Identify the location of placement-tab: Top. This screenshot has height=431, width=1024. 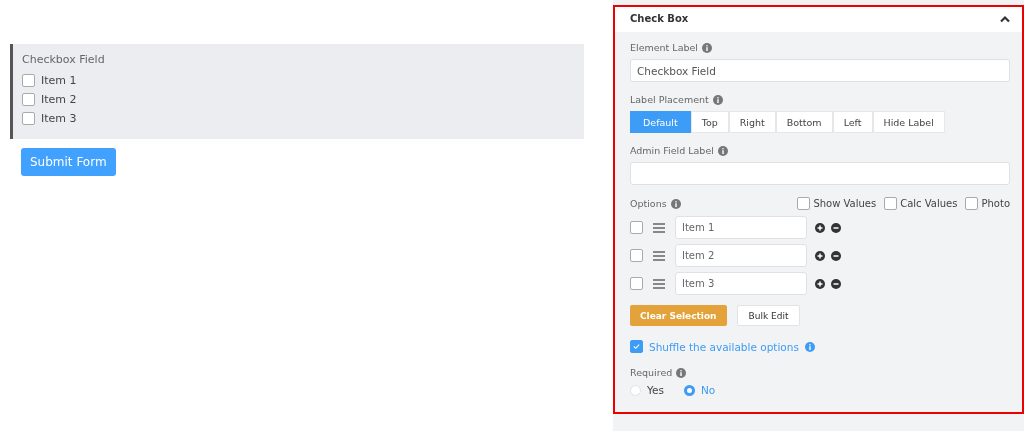
(709, 122).